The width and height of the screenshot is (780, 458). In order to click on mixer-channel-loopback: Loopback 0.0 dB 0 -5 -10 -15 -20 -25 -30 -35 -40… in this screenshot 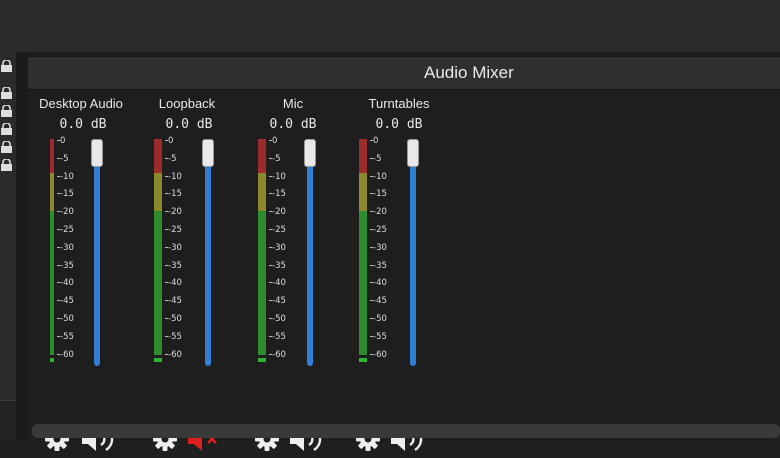, I will do `click(191, 272)`.